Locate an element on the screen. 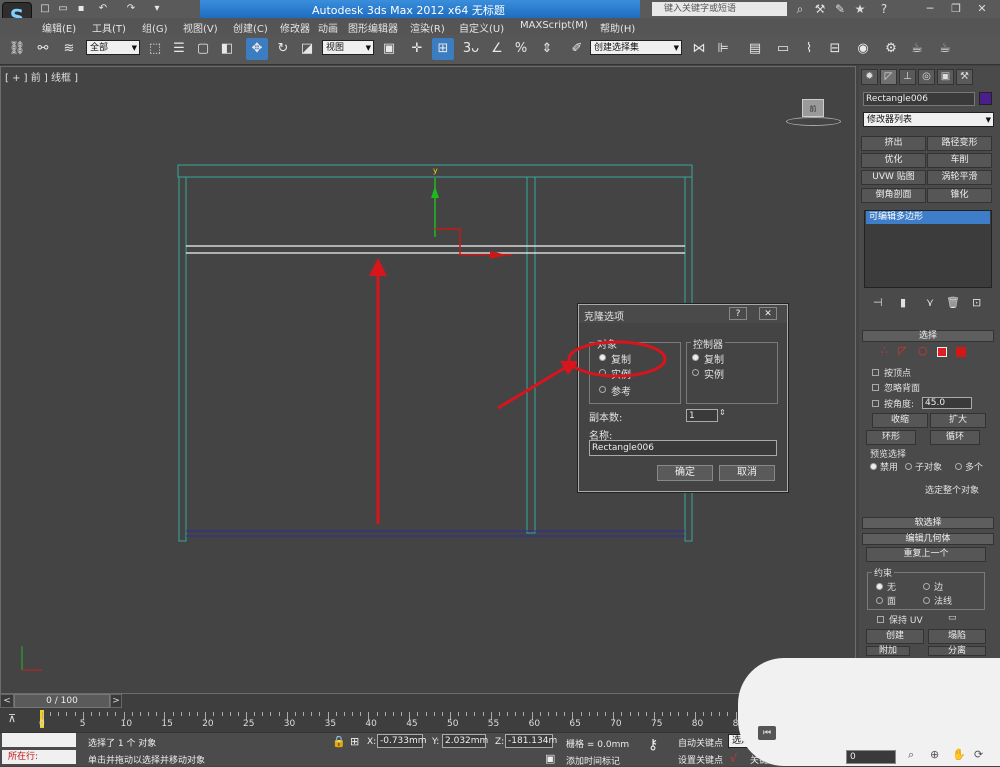 The height and width of the screenshot is (767, 1000). pin-stack-icon: ⊣ is located at coordinates (878, 302).